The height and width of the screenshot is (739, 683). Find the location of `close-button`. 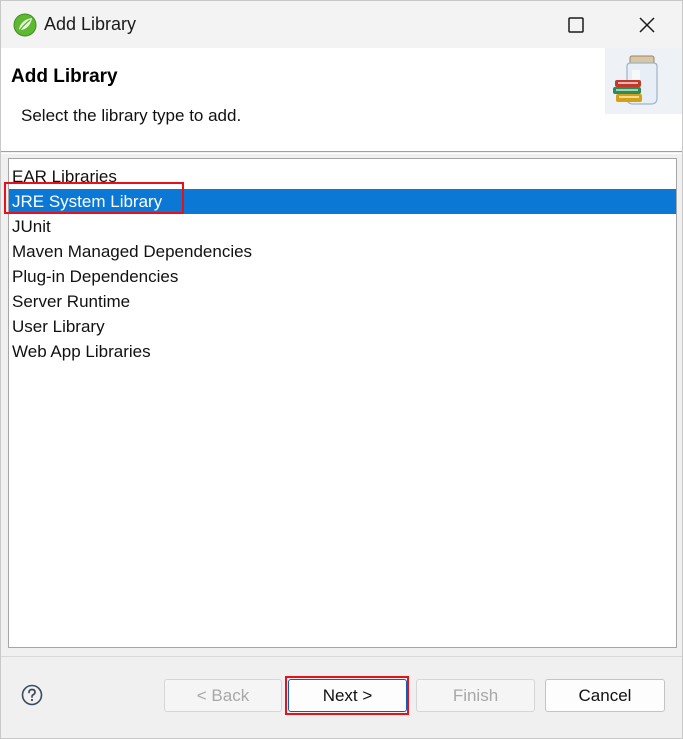

close-button is located at coordinates (647, 24).